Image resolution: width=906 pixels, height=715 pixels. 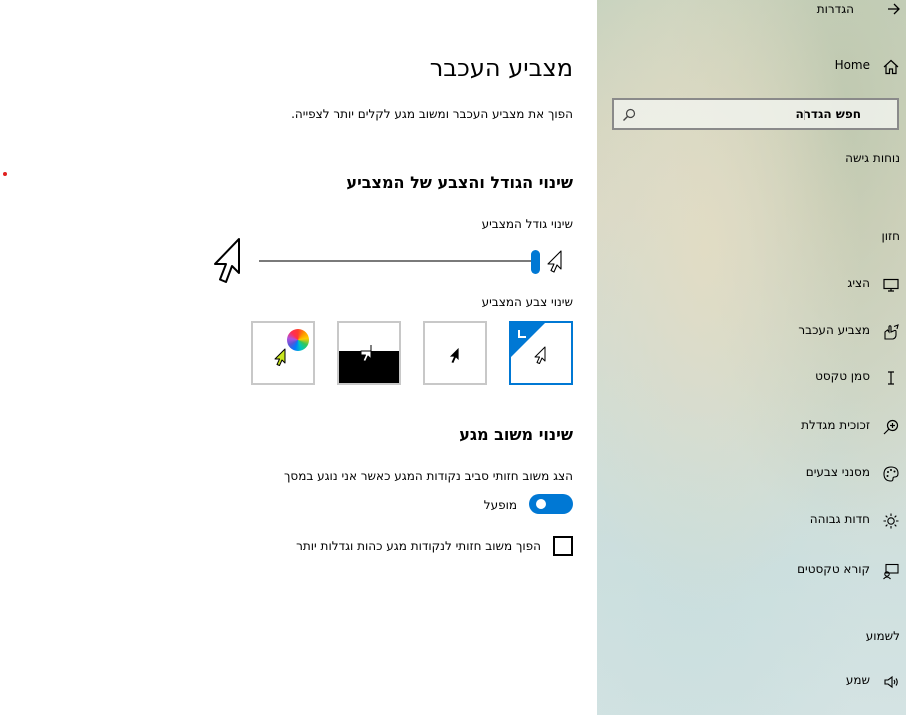 I want to click on search-icon, so click(x=629, y=114).